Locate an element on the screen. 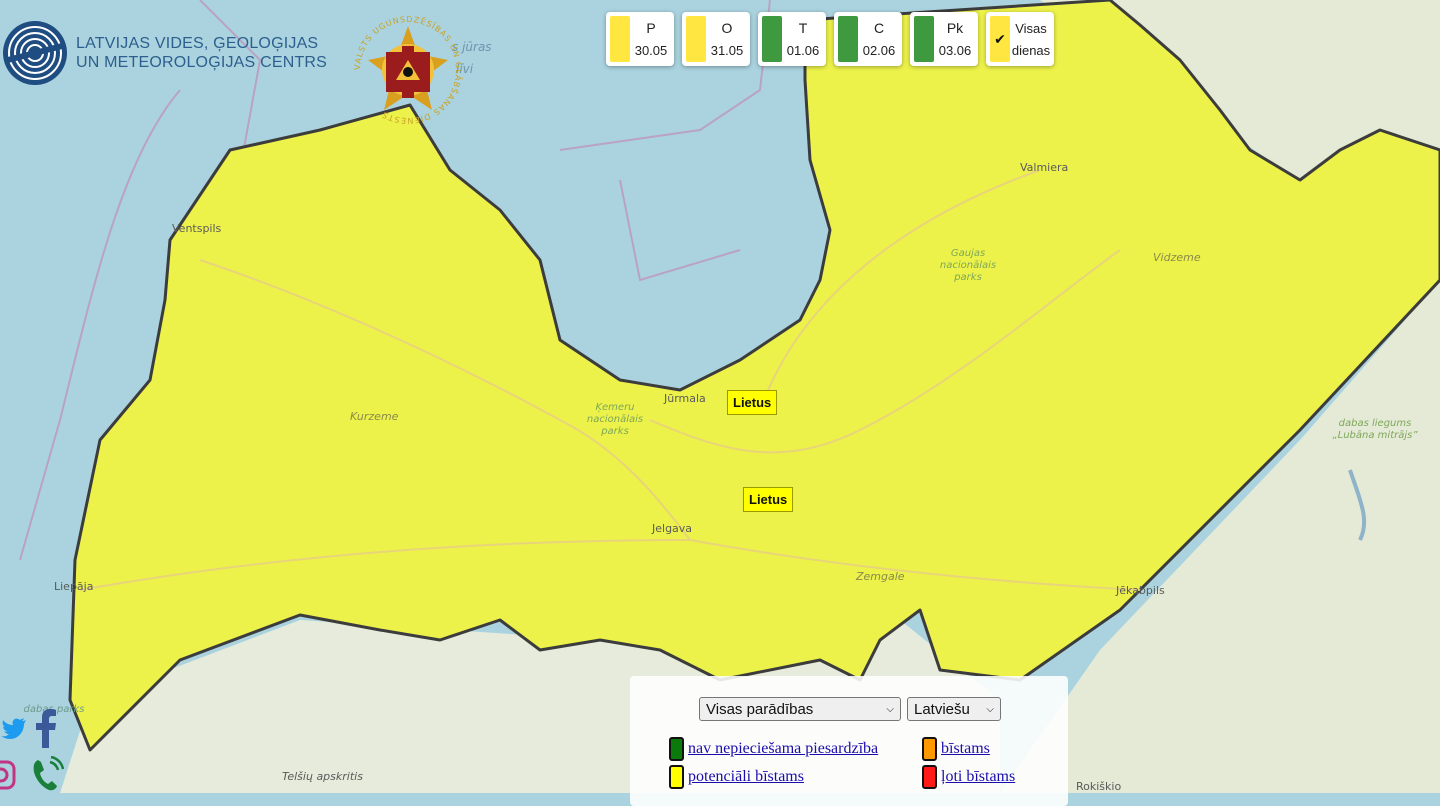  day-name: T is located at coordinates (803, 28).